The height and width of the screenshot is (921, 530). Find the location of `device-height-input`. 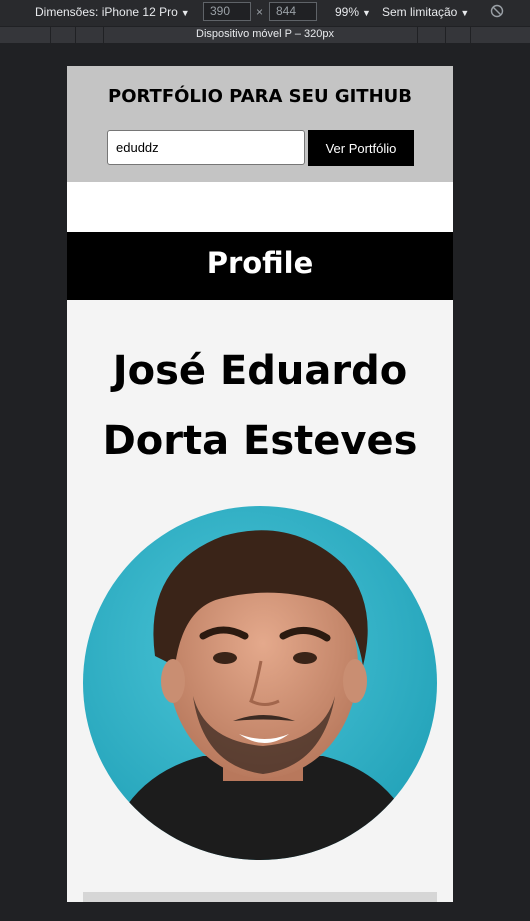

device-height-input is located at coordinates (293, 11).